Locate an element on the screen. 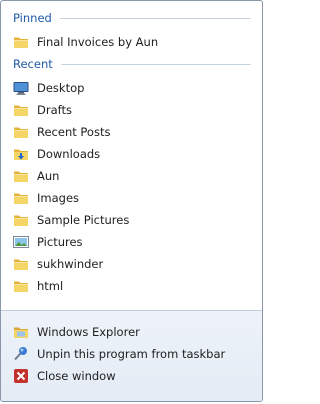  recent-item-label: Desktop is located at coordinates (61, 88).